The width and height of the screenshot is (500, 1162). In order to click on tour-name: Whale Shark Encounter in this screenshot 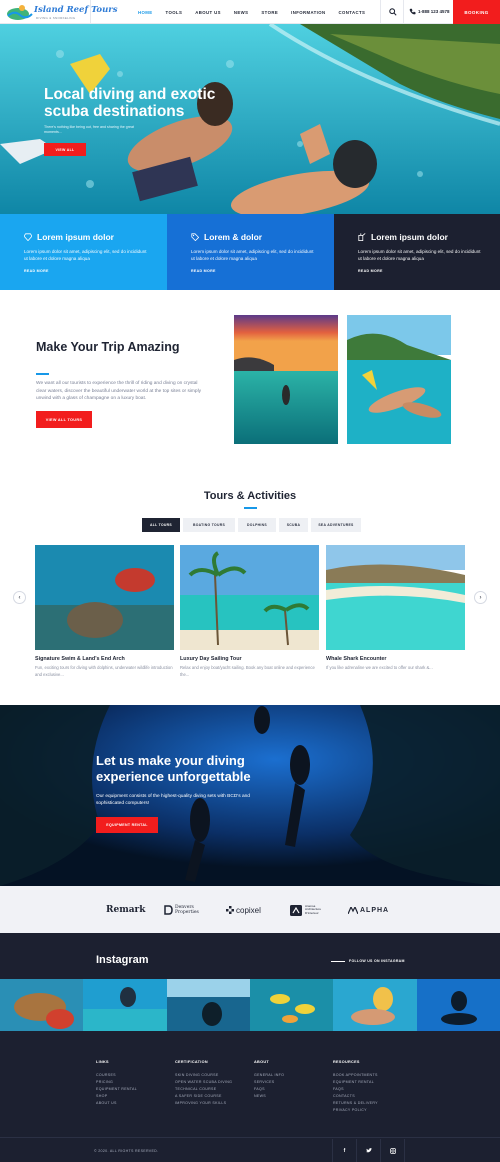, I will do `click(395, 659)`.